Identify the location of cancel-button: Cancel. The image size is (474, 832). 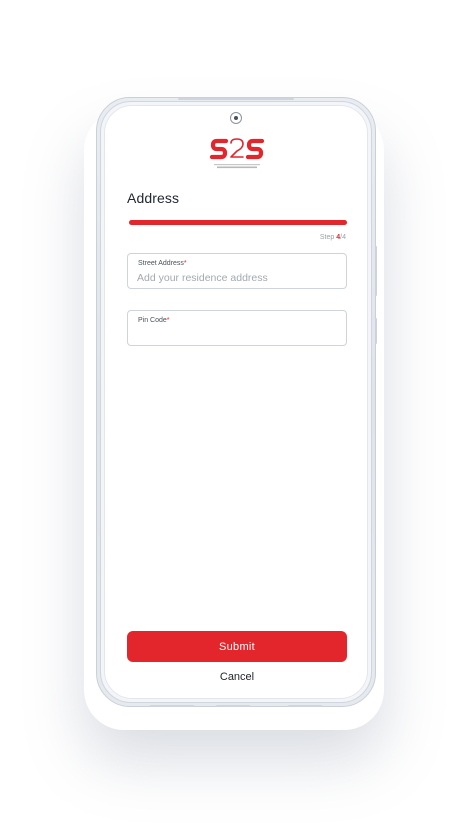
(237, 677).